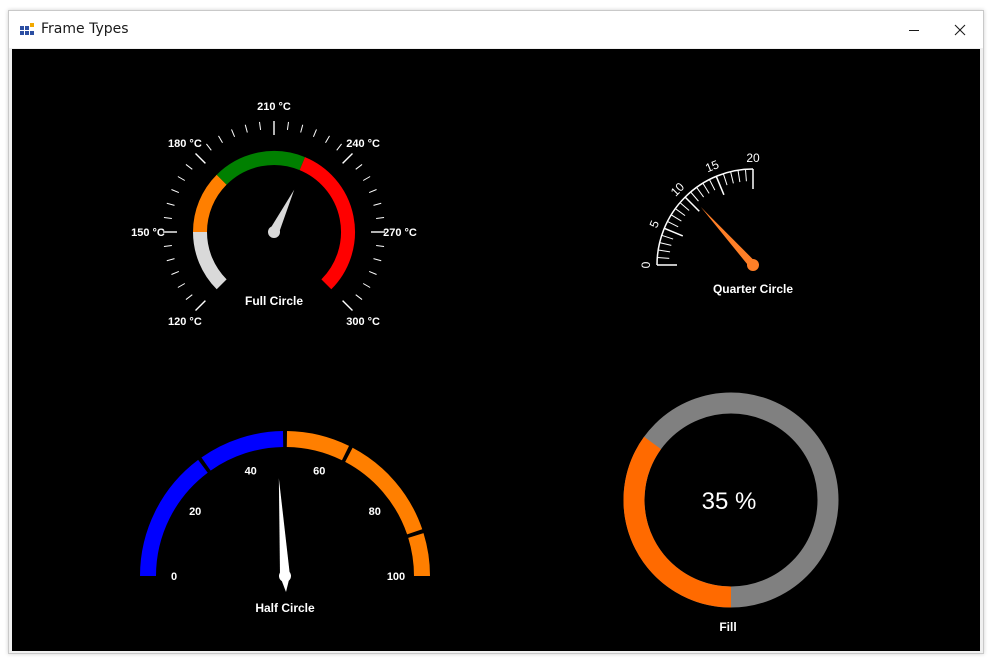 This screenshot has width=992, height=661. I want to click on quarter-circle-tick-label: 10, so click(678, 190).